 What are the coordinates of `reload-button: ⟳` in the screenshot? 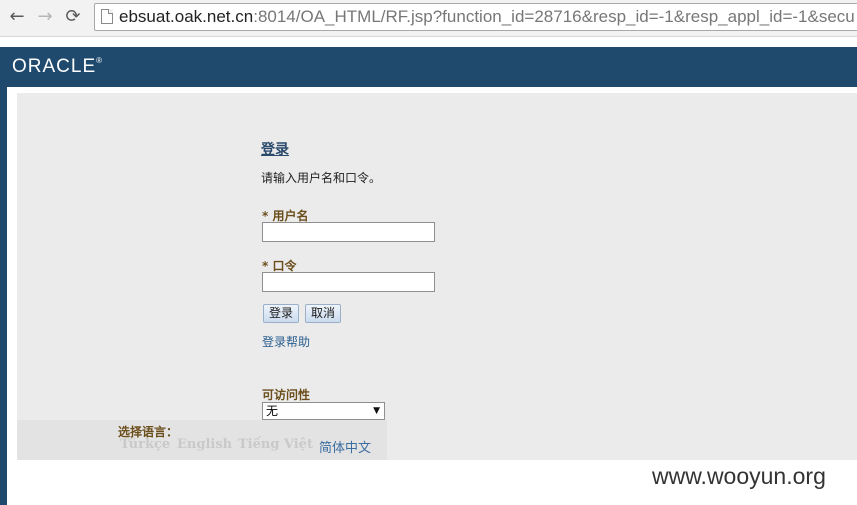 It's located at (73, 17).